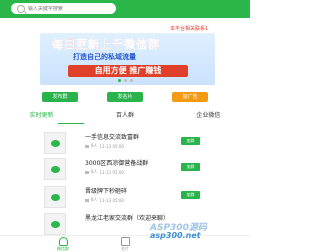 The image size is (320, 252). I want to click on notice-text: 本平台相关联系1, so click(189, 28).